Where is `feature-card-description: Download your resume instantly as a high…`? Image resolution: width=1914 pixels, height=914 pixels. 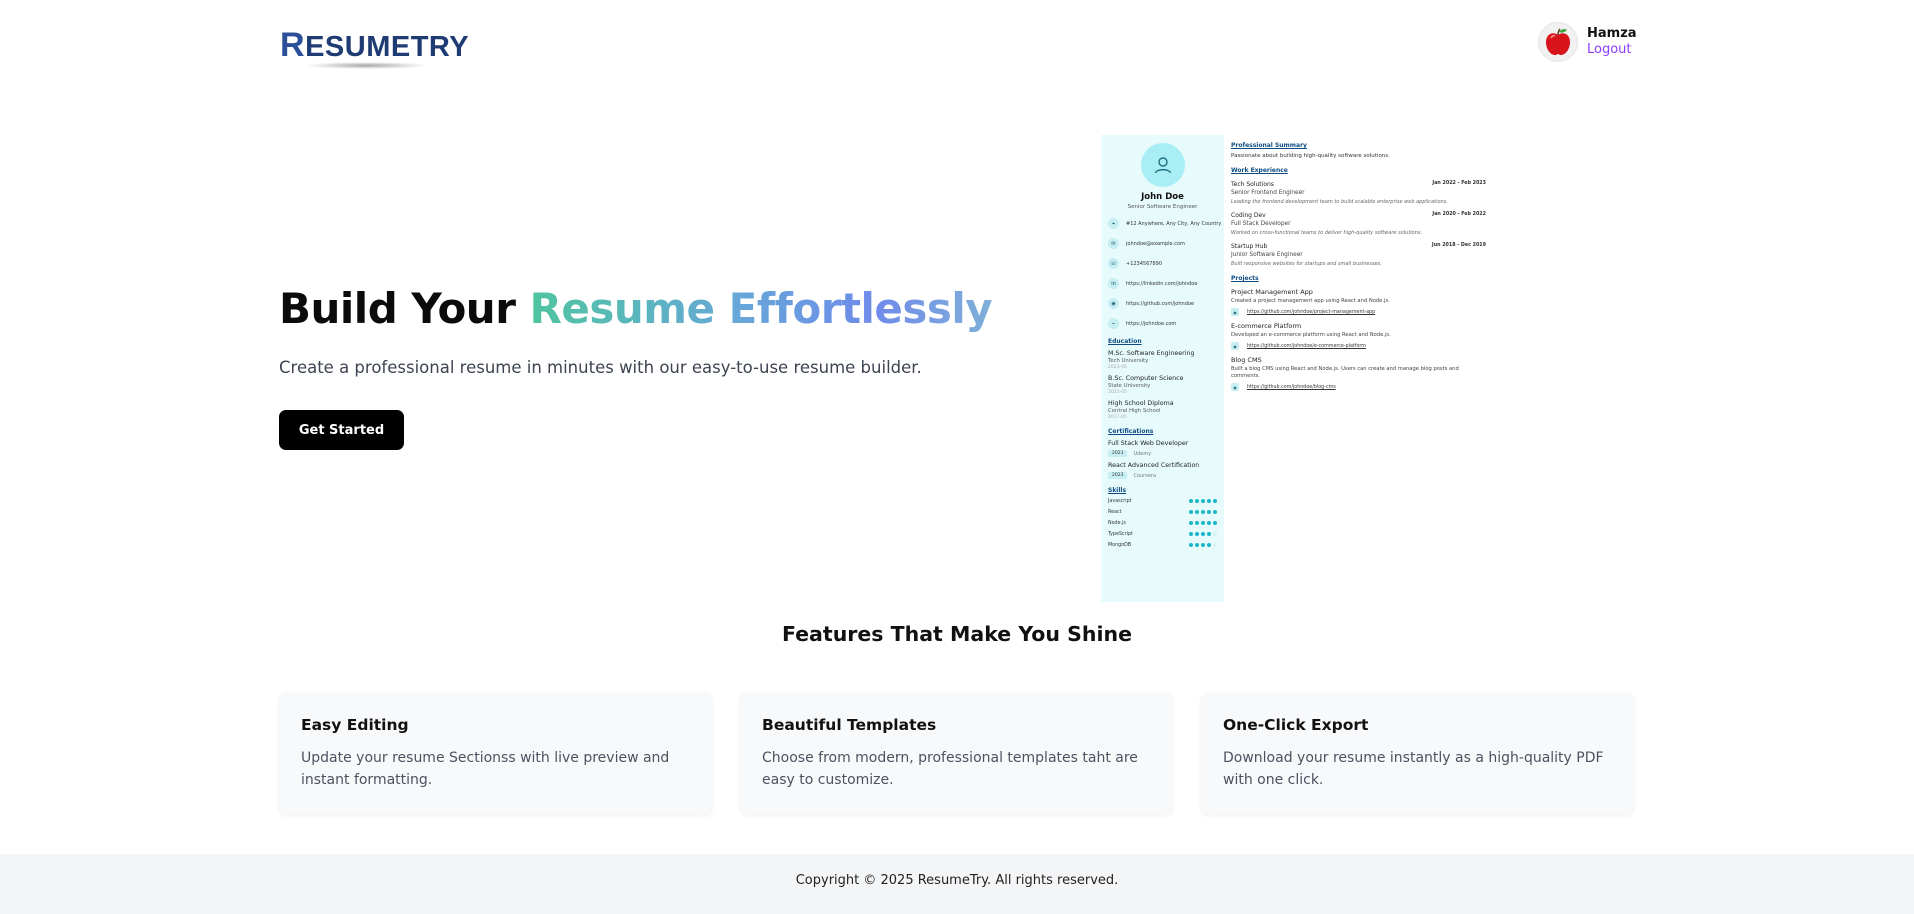 feature-card-description: Download your resume instantly as a high… is located at coordinates (1413, 769).